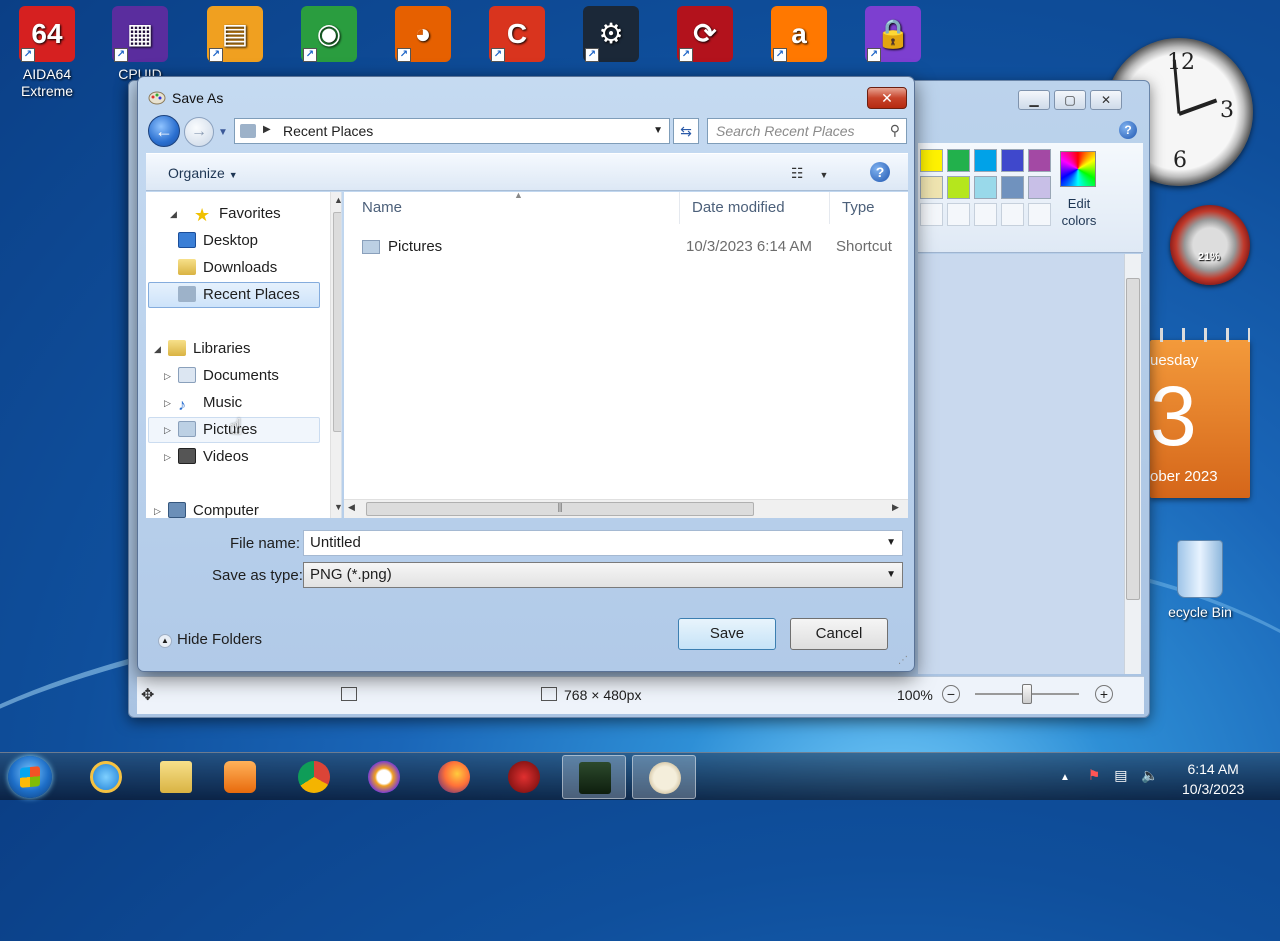 Image resolution: width=1280 pixels, height=941 pixels. Describe the element at coordinates (1128, 130) in the screenshot. I see `paint-help-icon: ?` at that location.